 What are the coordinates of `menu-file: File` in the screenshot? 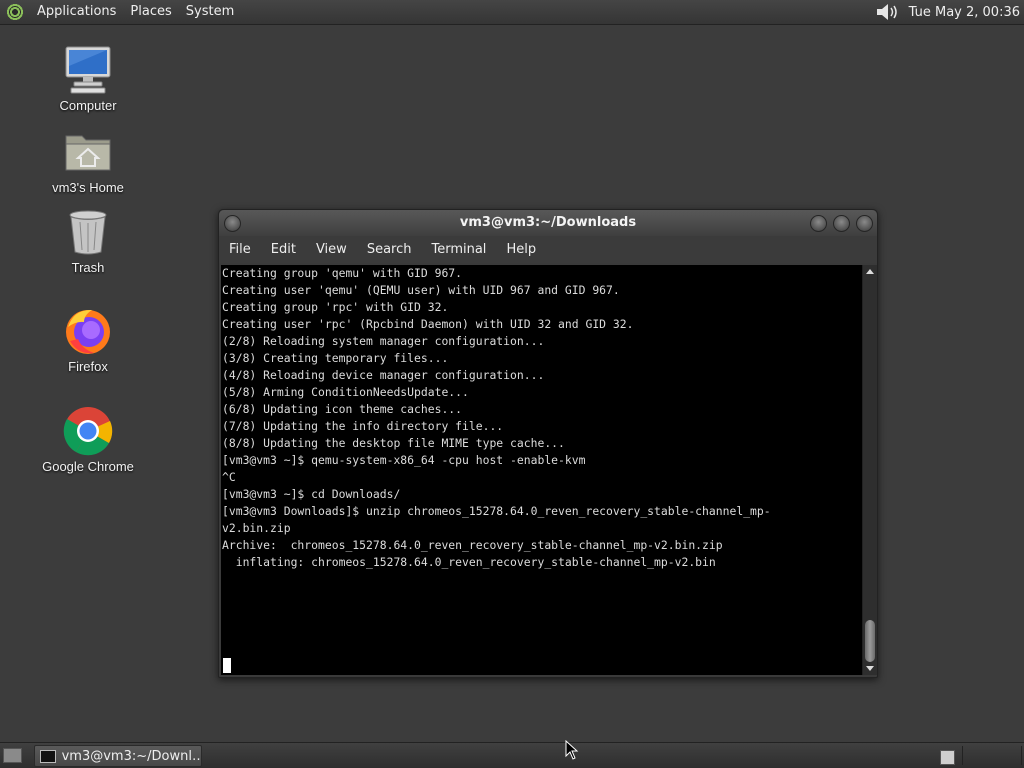 It's located at (240, 249).